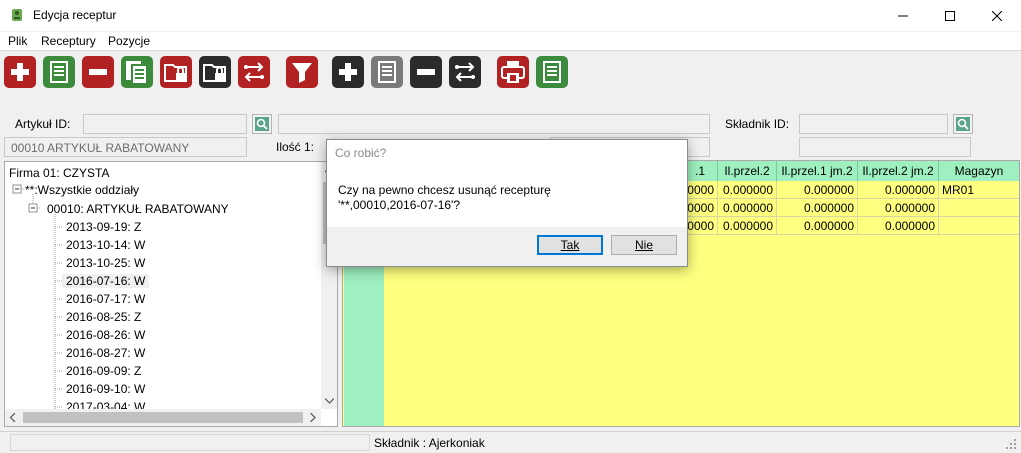 The image size is (1021, 453). What do you see at coordinates (105, 263) in the screenshot?
I see `tree-node-date: 2013-10-25: W` at bounding box center [105, 263].